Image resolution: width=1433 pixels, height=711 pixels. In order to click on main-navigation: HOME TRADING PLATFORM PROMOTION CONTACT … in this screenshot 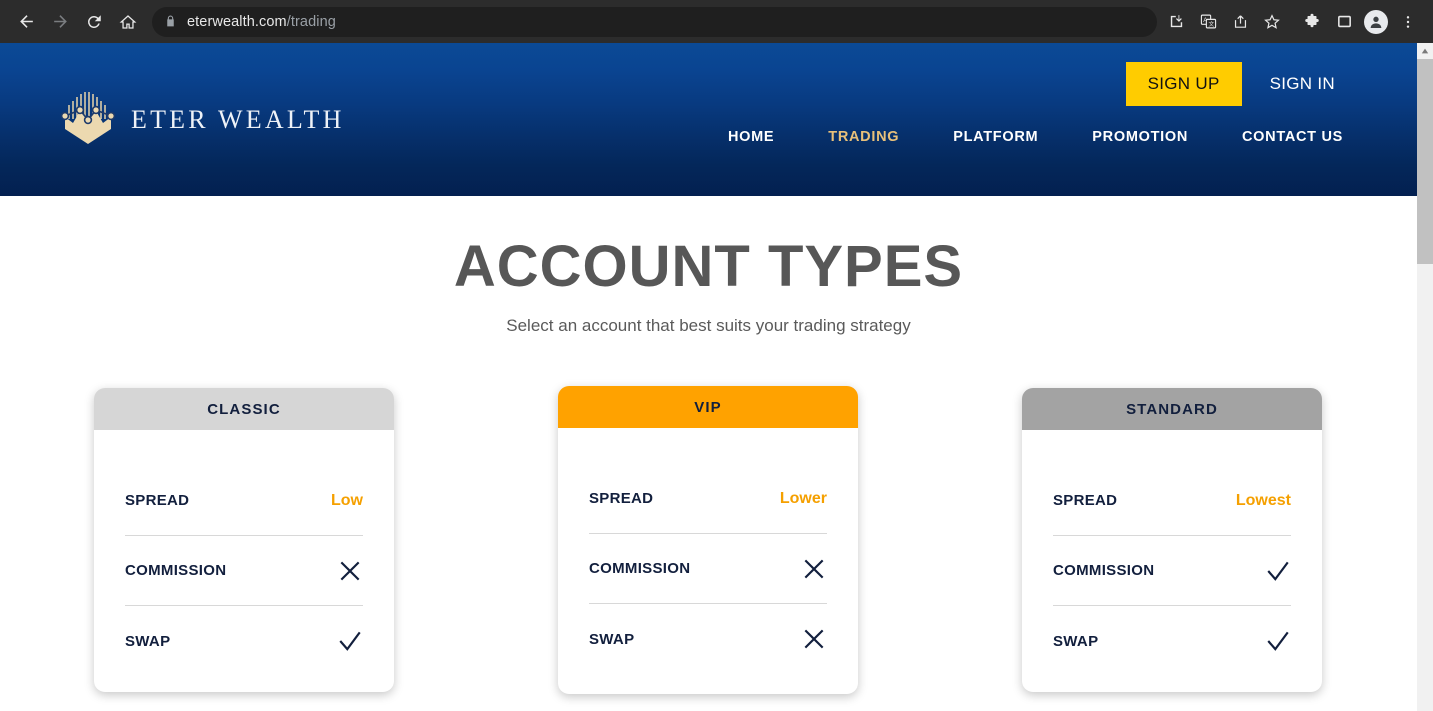, I will do `click(1035, 137)`.